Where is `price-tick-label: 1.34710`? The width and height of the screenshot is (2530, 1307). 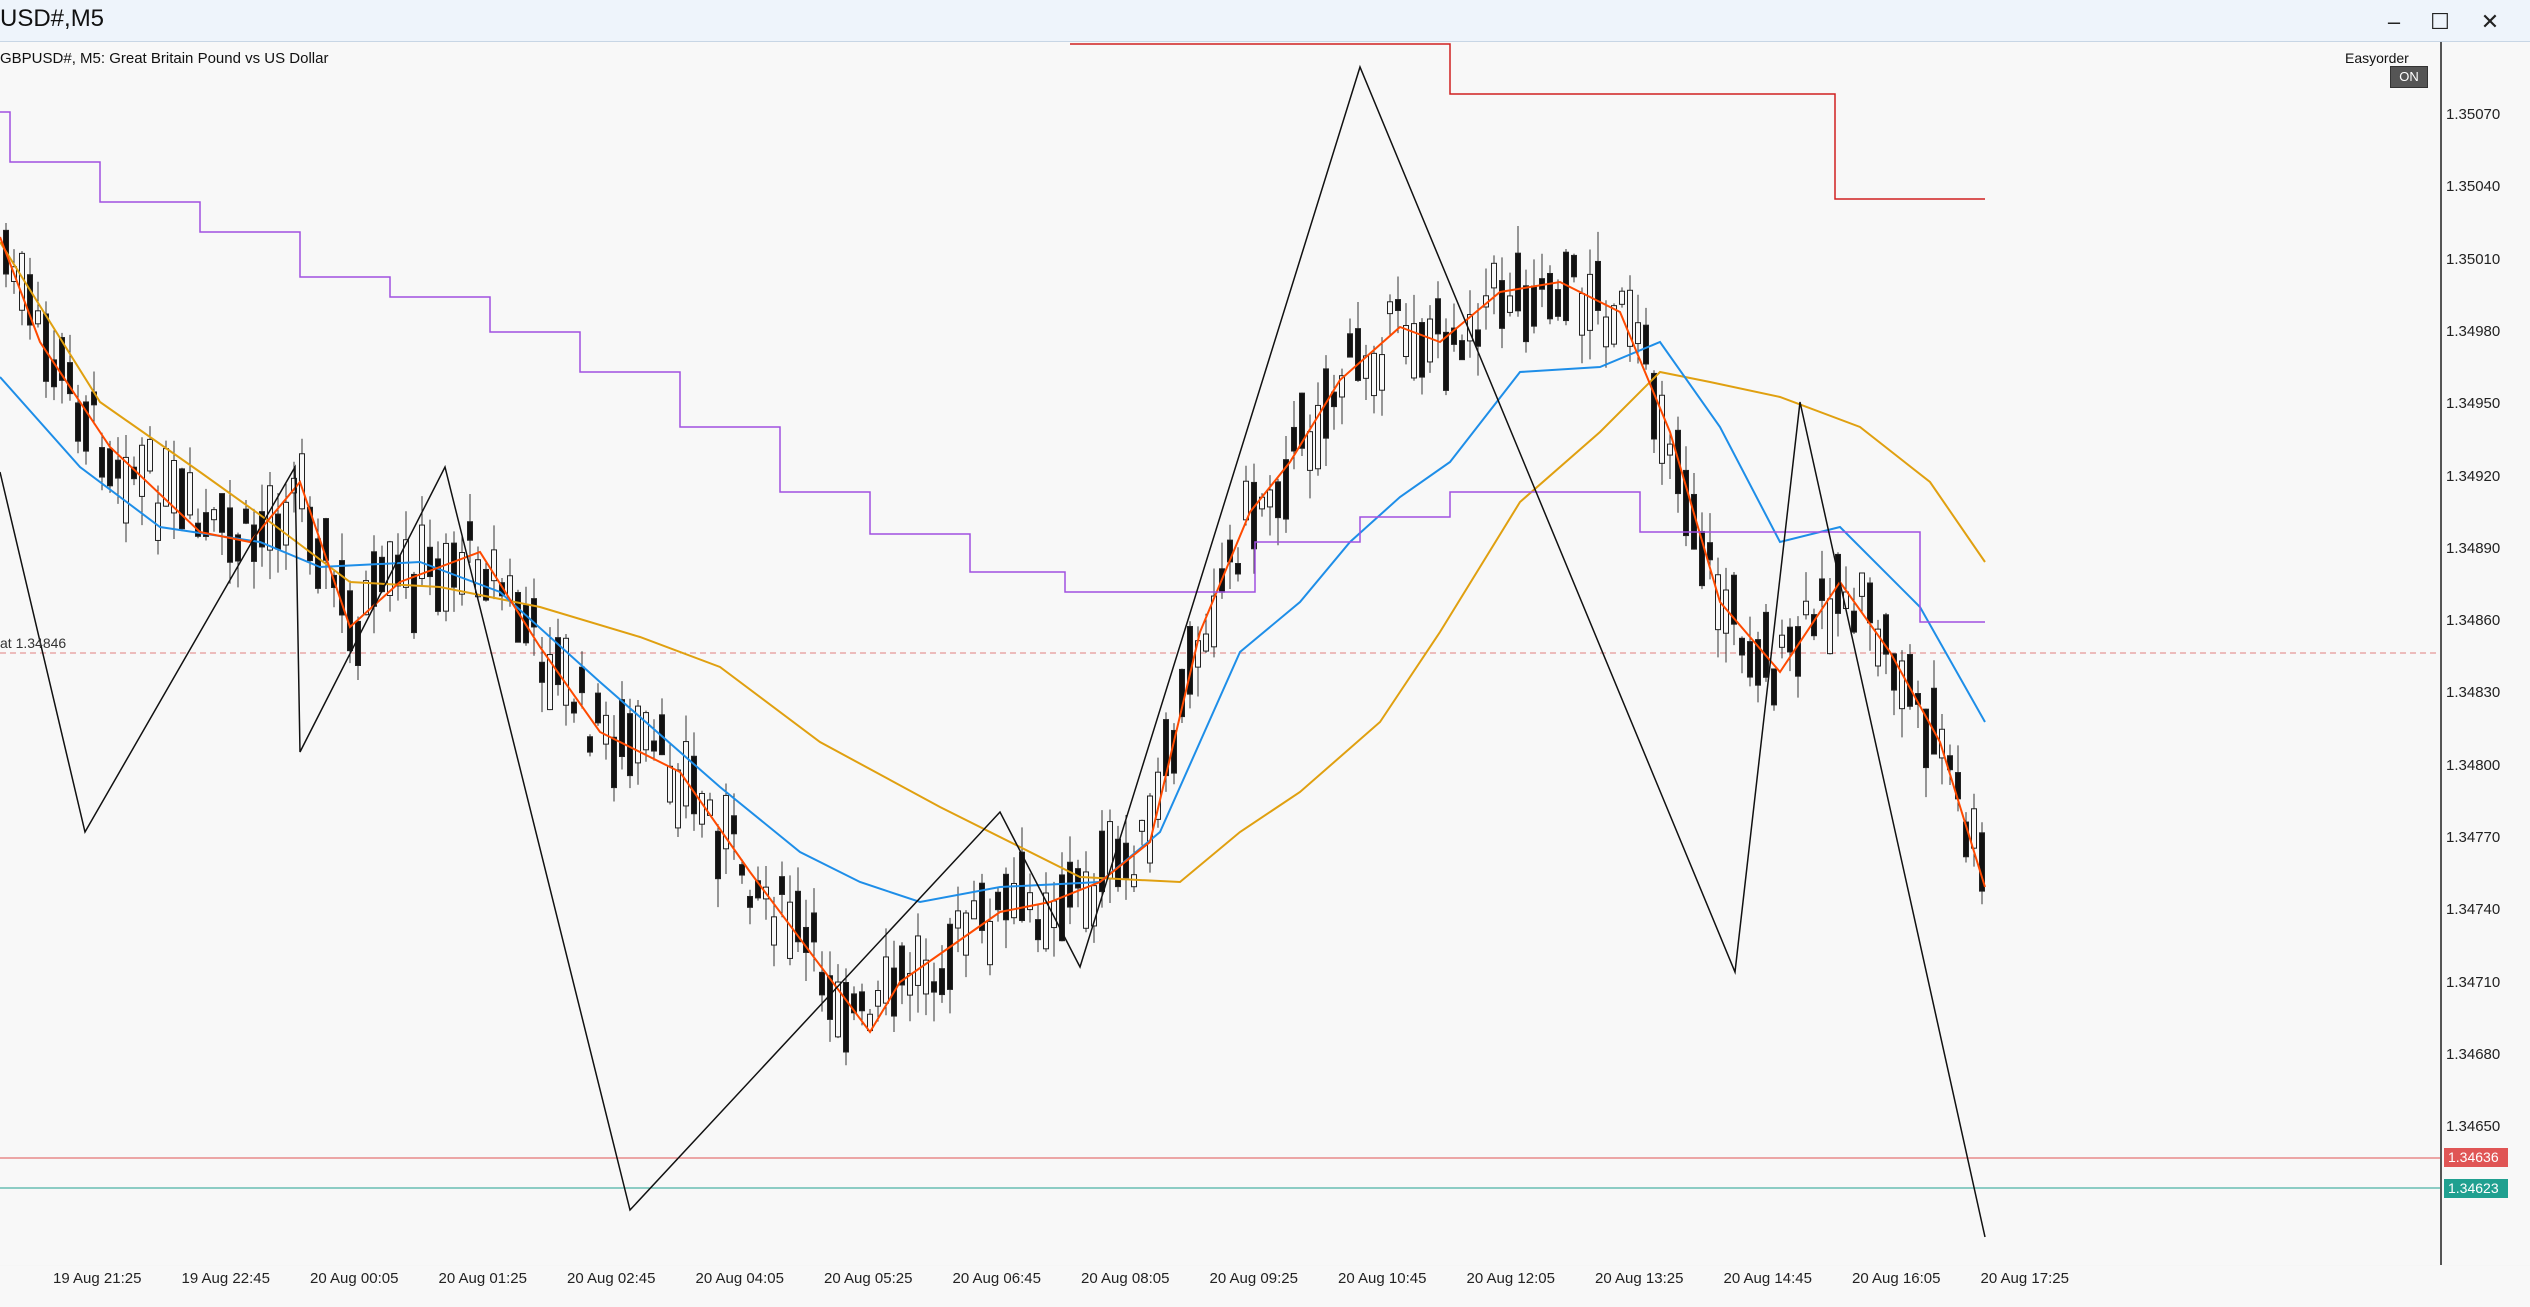 price-tick-label: 1.34710 is located at coordinates (2473, 982).